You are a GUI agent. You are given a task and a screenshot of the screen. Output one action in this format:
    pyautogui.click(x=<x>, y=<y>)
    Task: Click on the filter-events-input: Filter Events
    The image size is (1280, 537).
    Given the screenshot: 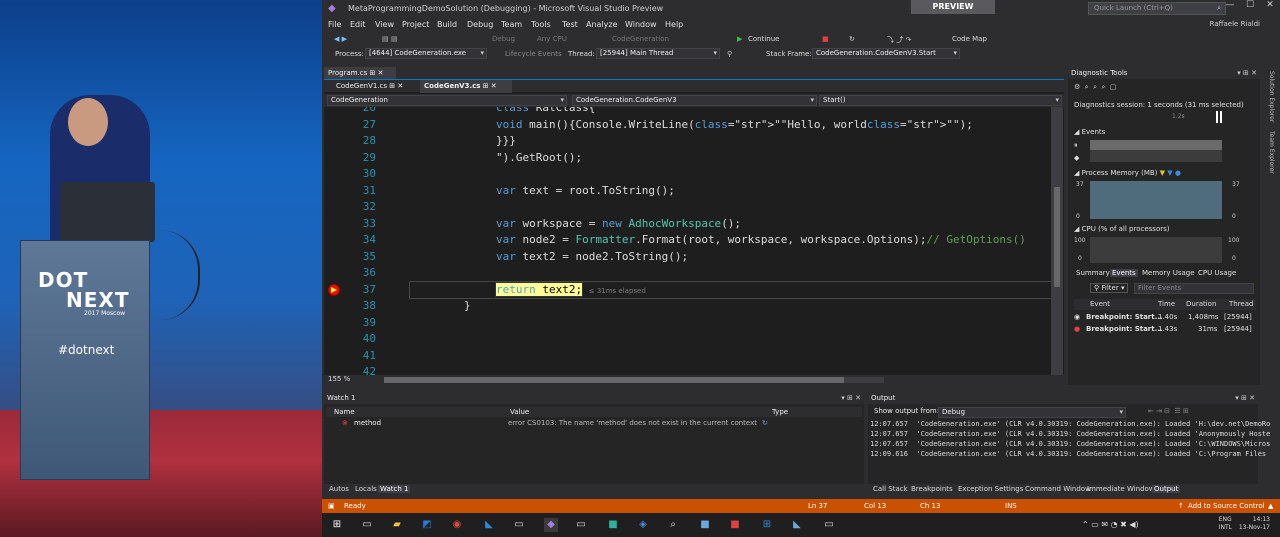 What is the action you would take?
    pyautogui.click(x=1194, y=288)
    